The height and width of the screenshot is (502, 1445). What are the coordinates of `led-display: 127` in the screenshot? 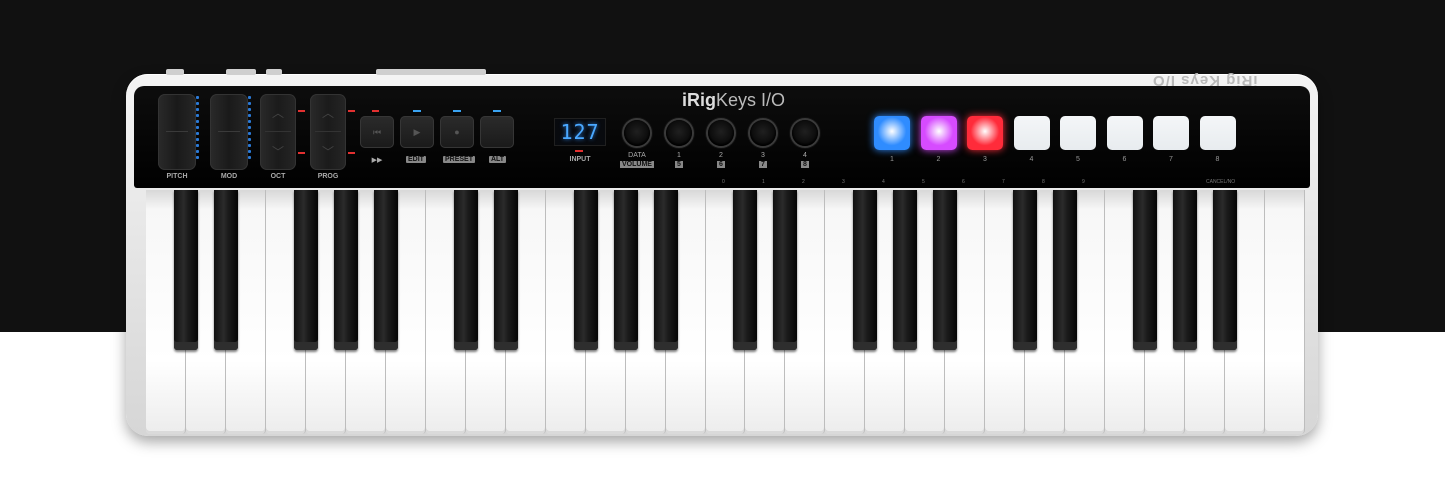 It's located at (580, 132).